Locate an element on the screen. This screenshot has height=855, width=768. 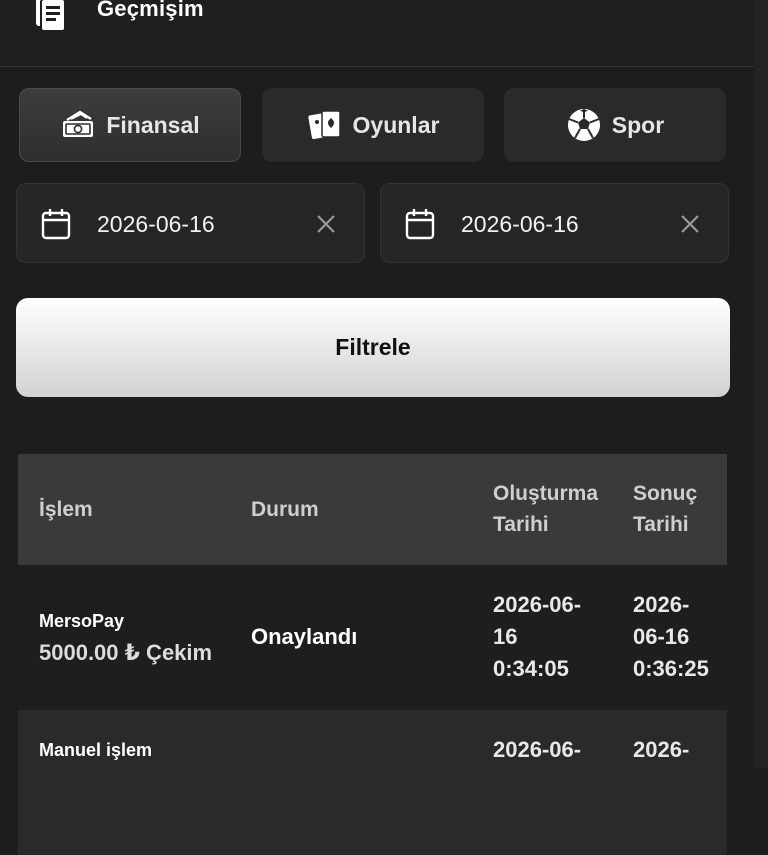
page-title: Geçmişim is located at coordinates (150, 10).